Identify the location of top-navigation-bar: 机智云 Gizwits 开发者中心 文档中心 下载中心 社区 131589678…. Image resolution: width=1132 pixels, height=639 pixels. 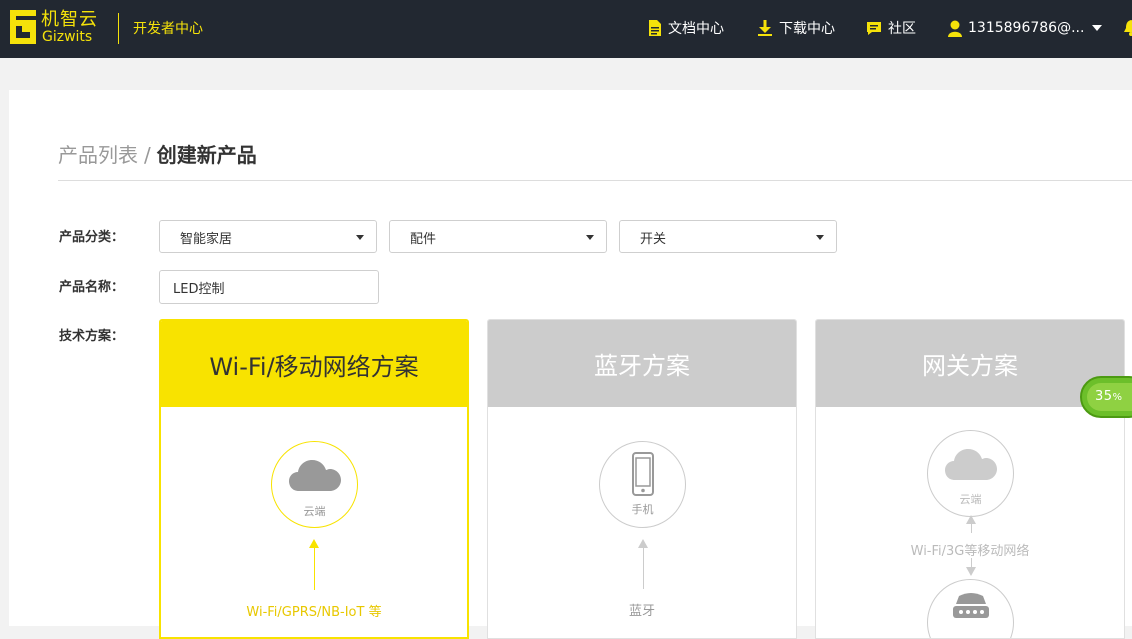
(566, 29).